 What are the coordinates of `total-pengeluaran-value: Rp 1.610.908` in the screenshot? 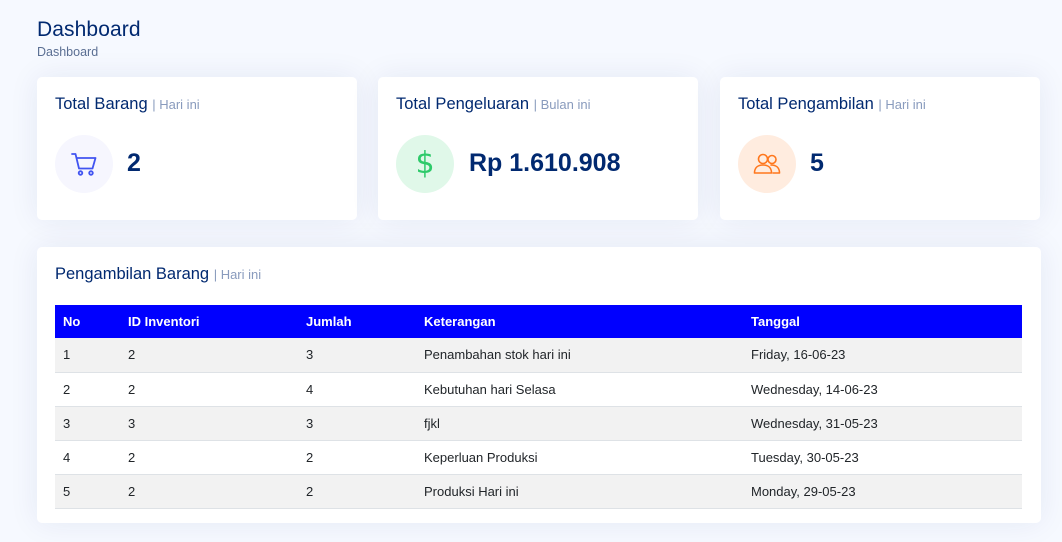 It's located at (545, 163).